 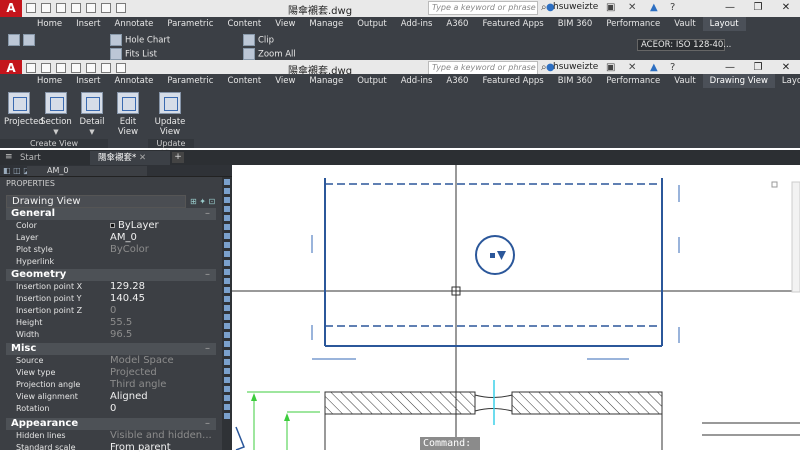 What do you see at coordinates (24, 109) in the screenshot?
I see `projected-button: Projected` at bounding box center [24, 109].